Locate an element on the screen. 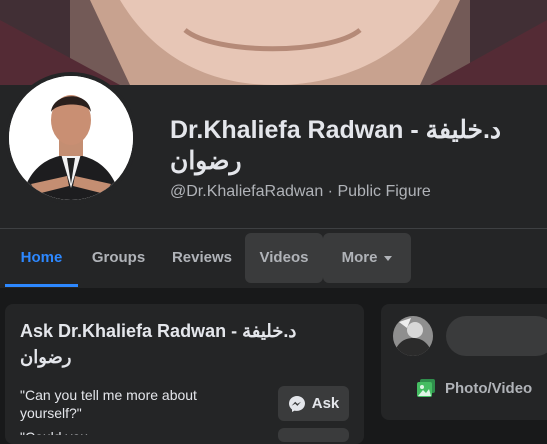 The height and width of the screenshot is (444, 547). tab-reviews: Reviews is located at coordinates (202, 258).